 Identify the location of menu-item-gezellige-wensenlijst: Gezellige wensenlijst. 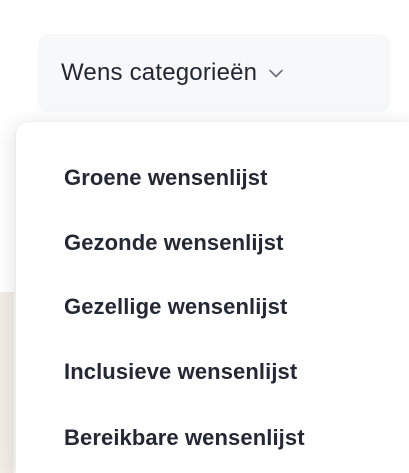
(175, 307).